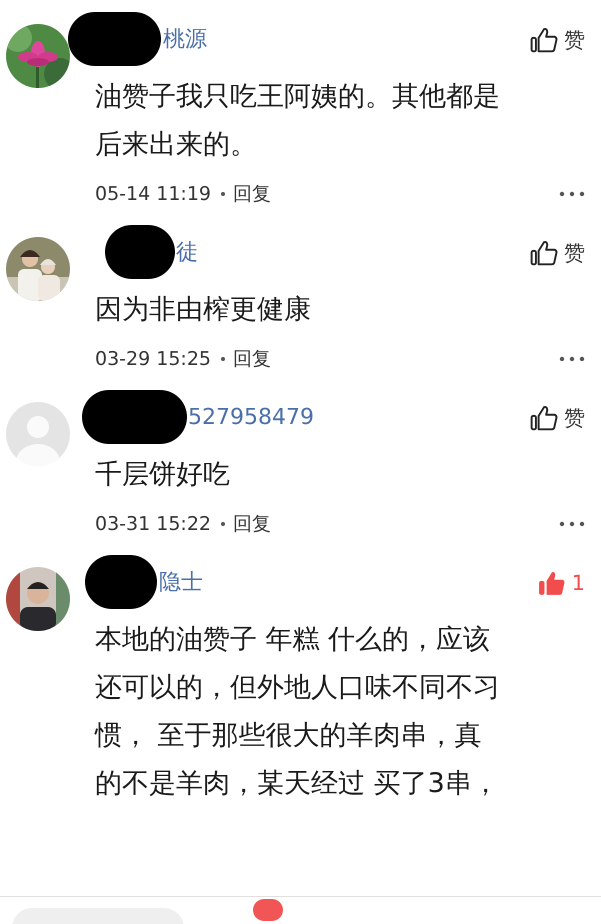  Describe the element at coordinates (268, 910) in the screenshot. I see `notification-badge` at that location.